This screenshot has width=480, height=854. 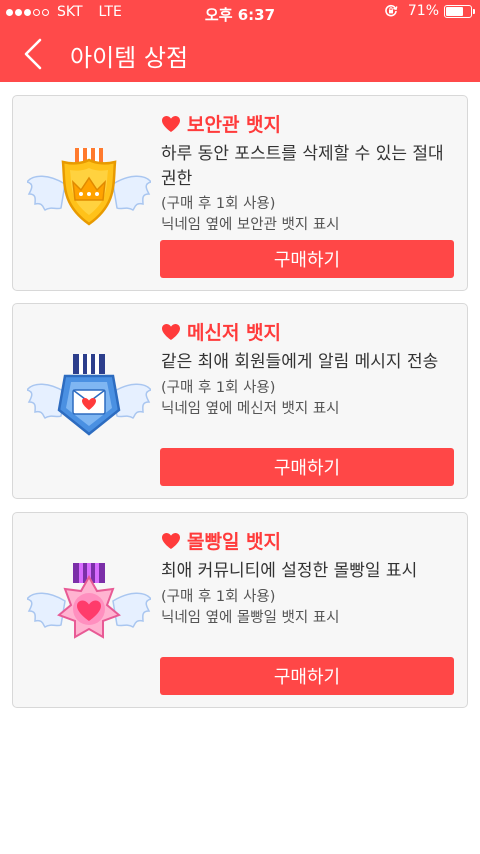 I want to click on item-description: 최애 커뮤니티에 설정한 몰빵일 표시, so click(x=289, y=571).